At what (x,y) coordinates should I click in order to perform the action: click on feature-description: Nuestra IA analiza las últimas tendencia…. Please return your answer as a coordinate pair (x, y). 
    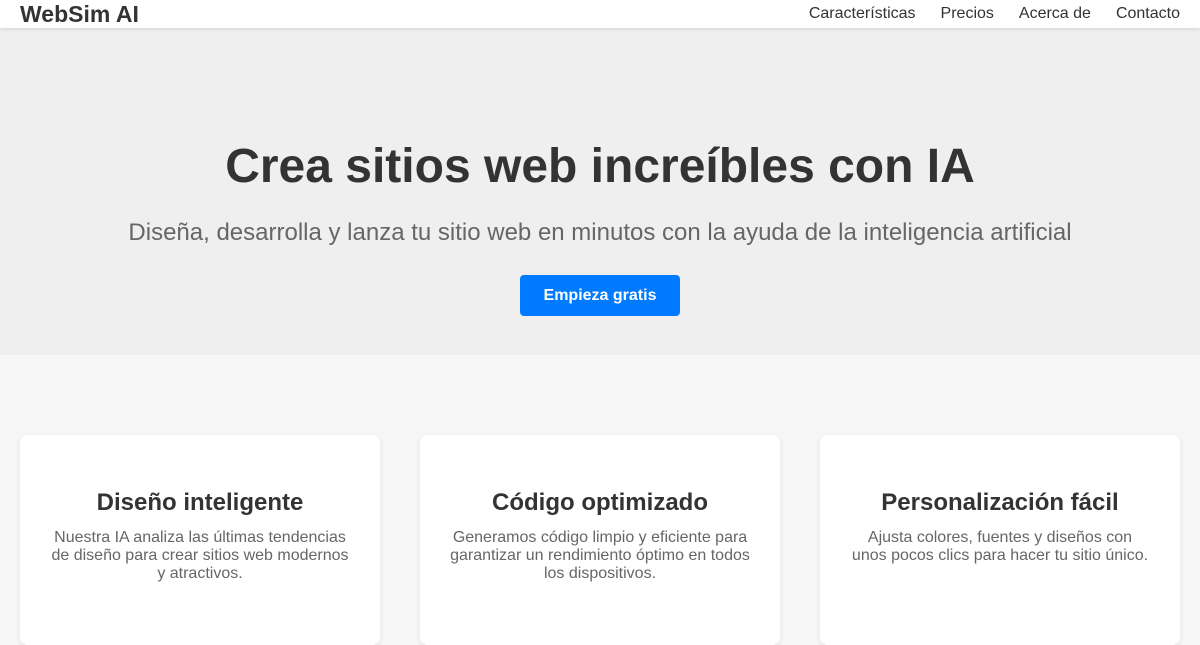
    Looking at the image, I should click on (200, 555).